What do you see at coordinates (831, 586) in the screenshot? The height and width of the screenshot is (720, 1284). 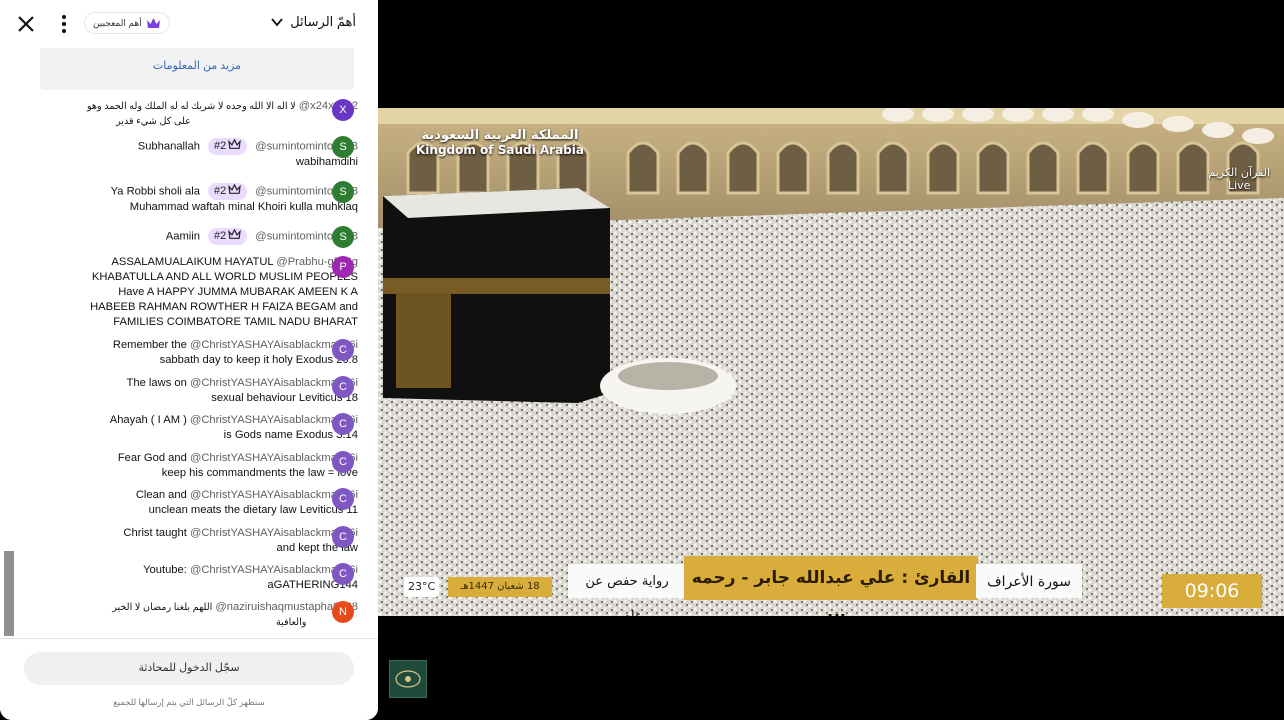 I see `reciter-bar: القارئ : علي عبدالله جابر - رحمه الله` at bounding box center [831, 586].